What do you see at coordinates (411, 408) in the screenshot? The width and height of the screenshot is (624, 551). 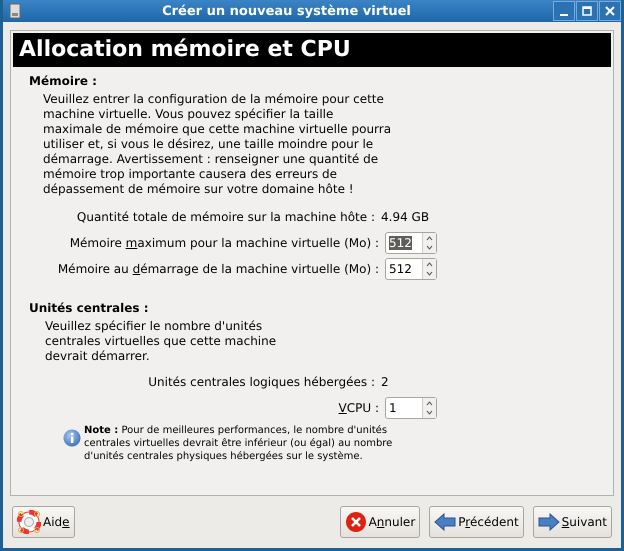 I see `spin-field: 1` at bounding box center [411, 408].